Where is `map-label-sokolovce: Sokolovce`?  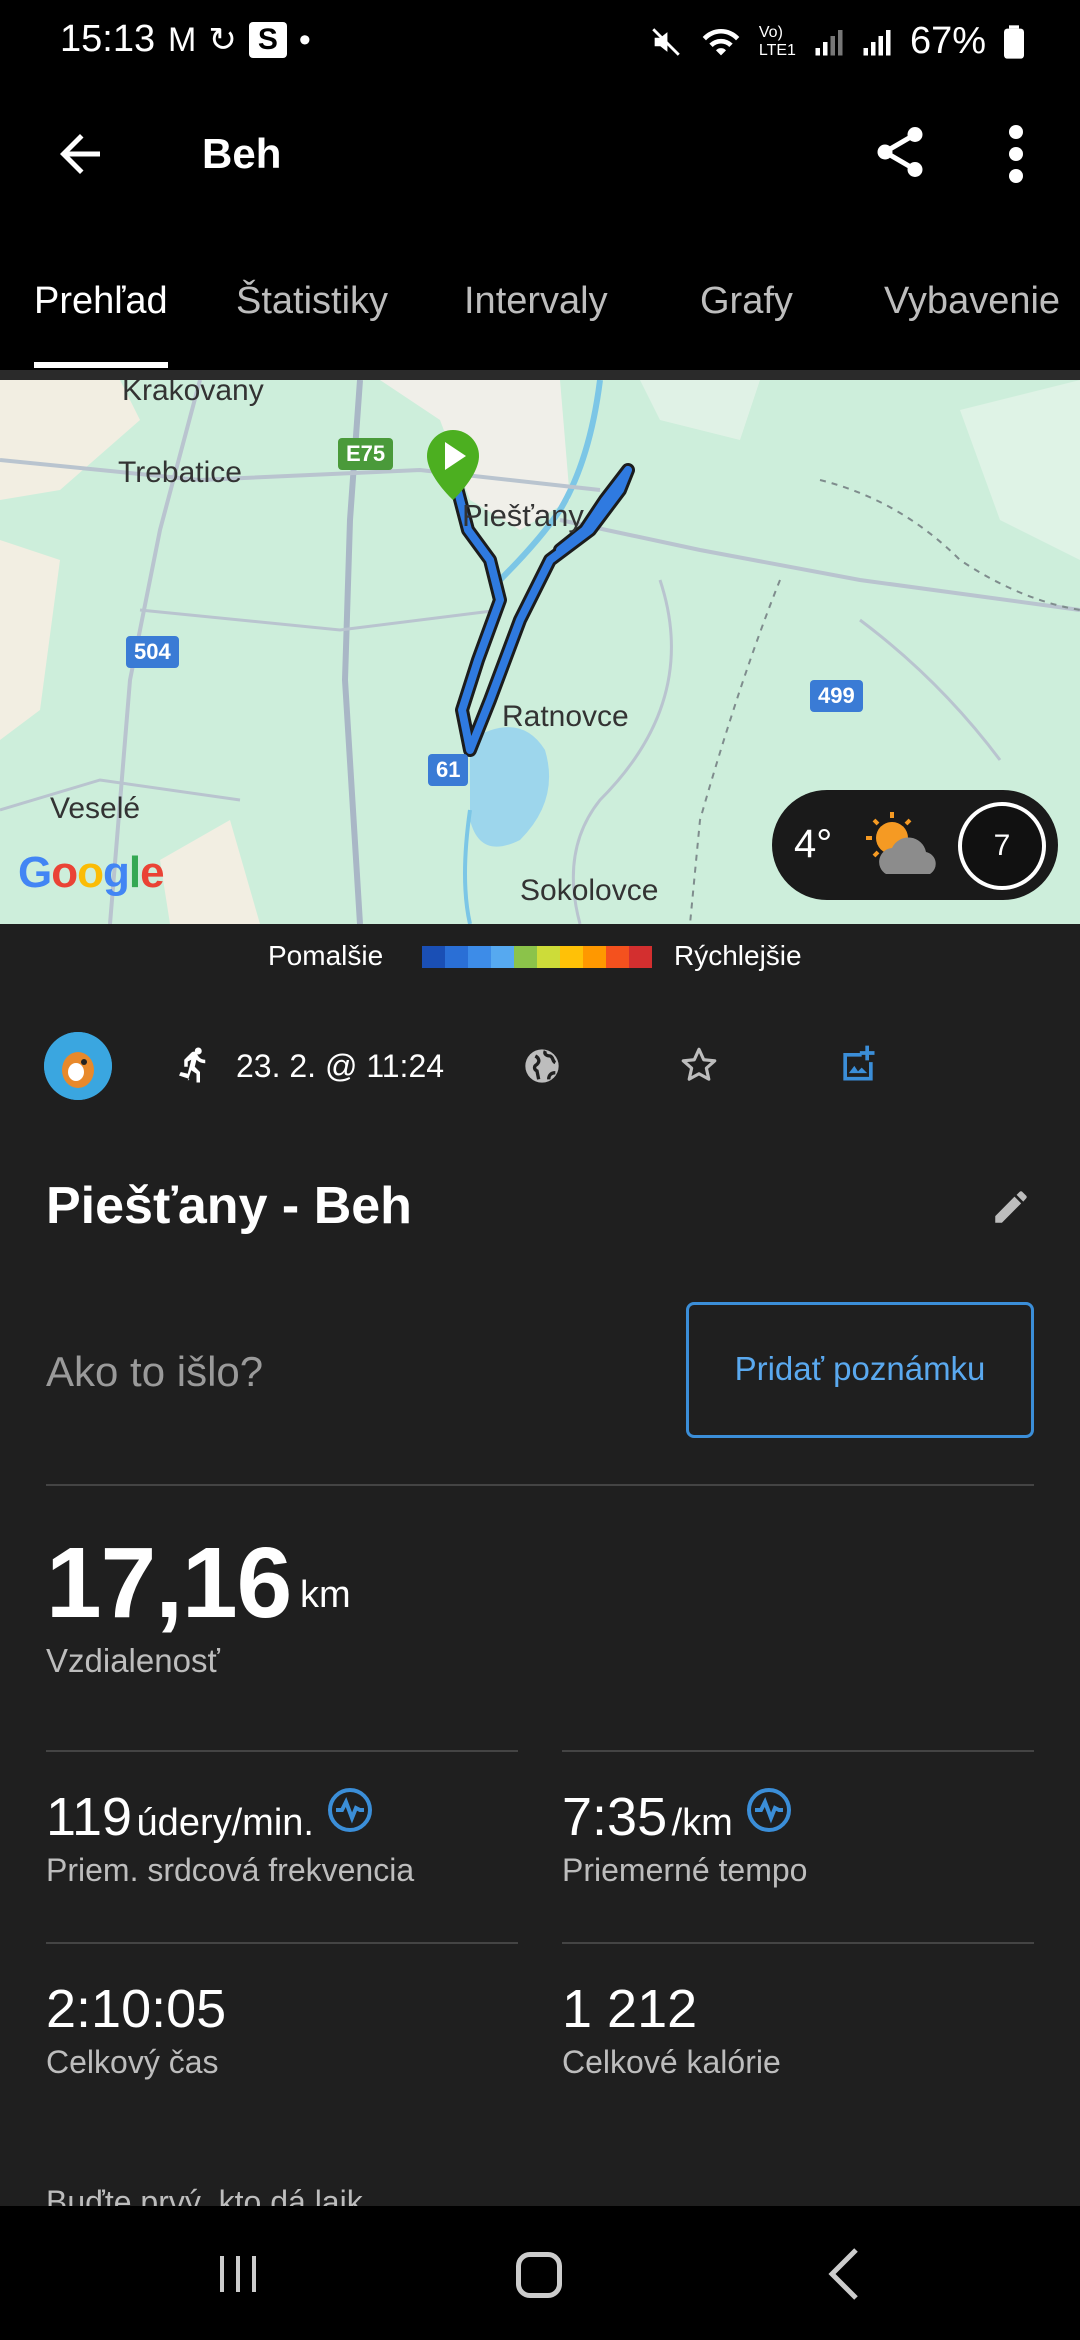
map-label-sokolovce: Sokolovce is located at coordinates (589, 890).